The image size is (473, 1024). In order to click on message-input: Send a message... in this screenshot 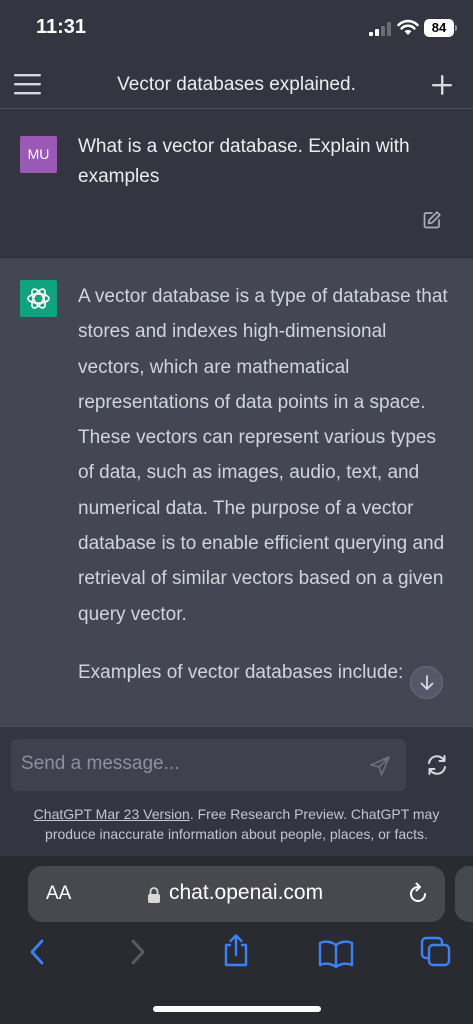, I will do `click(208, 765)`.